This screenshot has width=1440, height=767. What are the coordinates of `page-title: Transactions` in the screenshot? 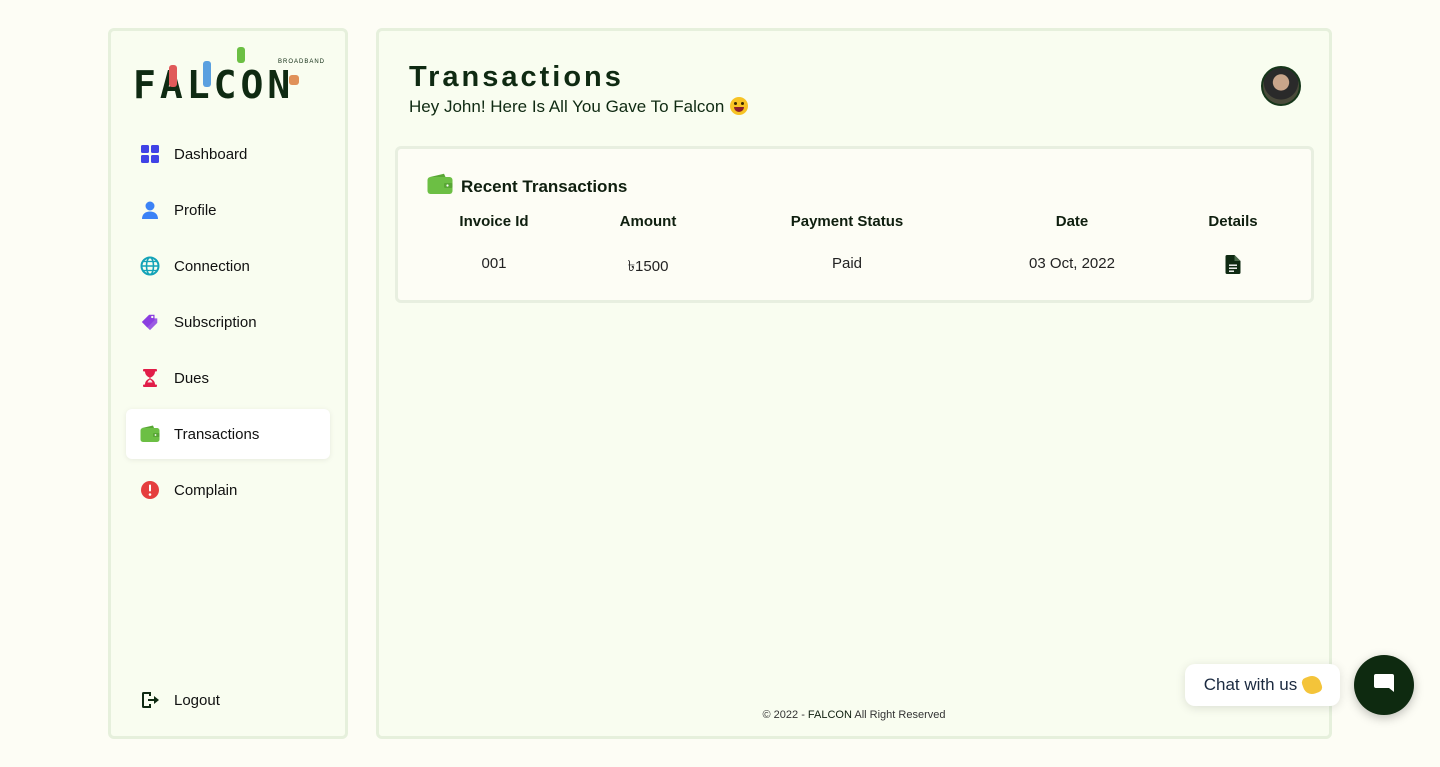 It's located at (516, 77).